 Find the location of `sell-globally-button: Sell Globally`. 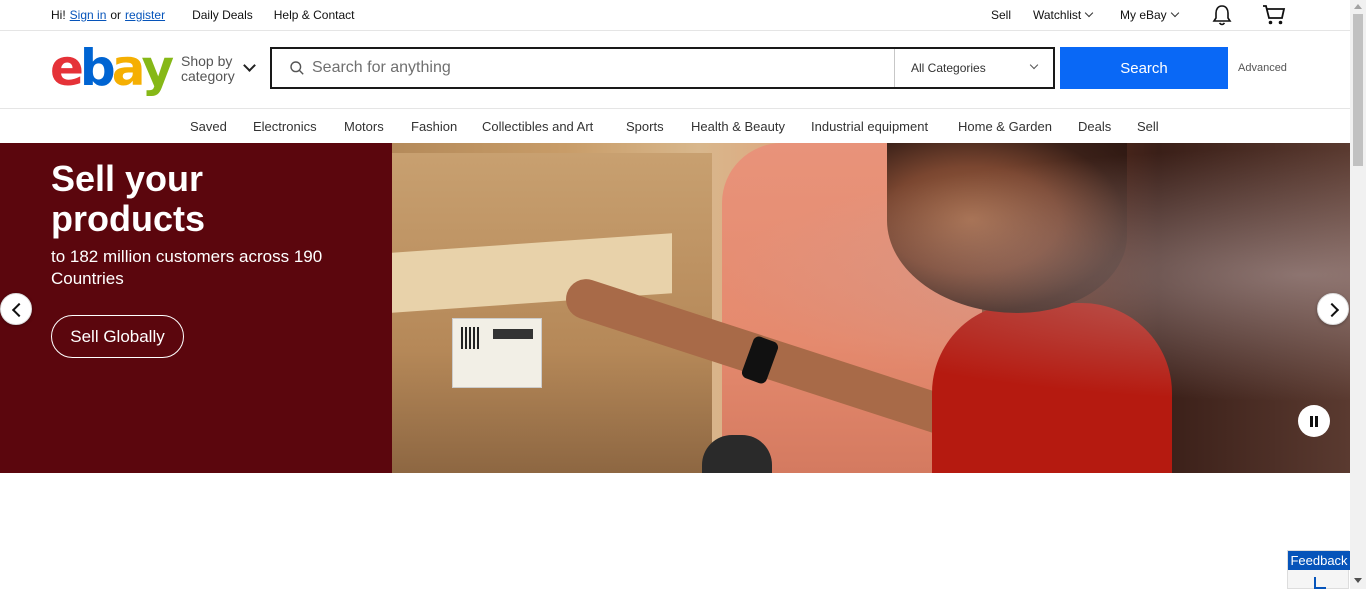

sell-globally-button: Sell Globally is located at coordinates (117, 336).